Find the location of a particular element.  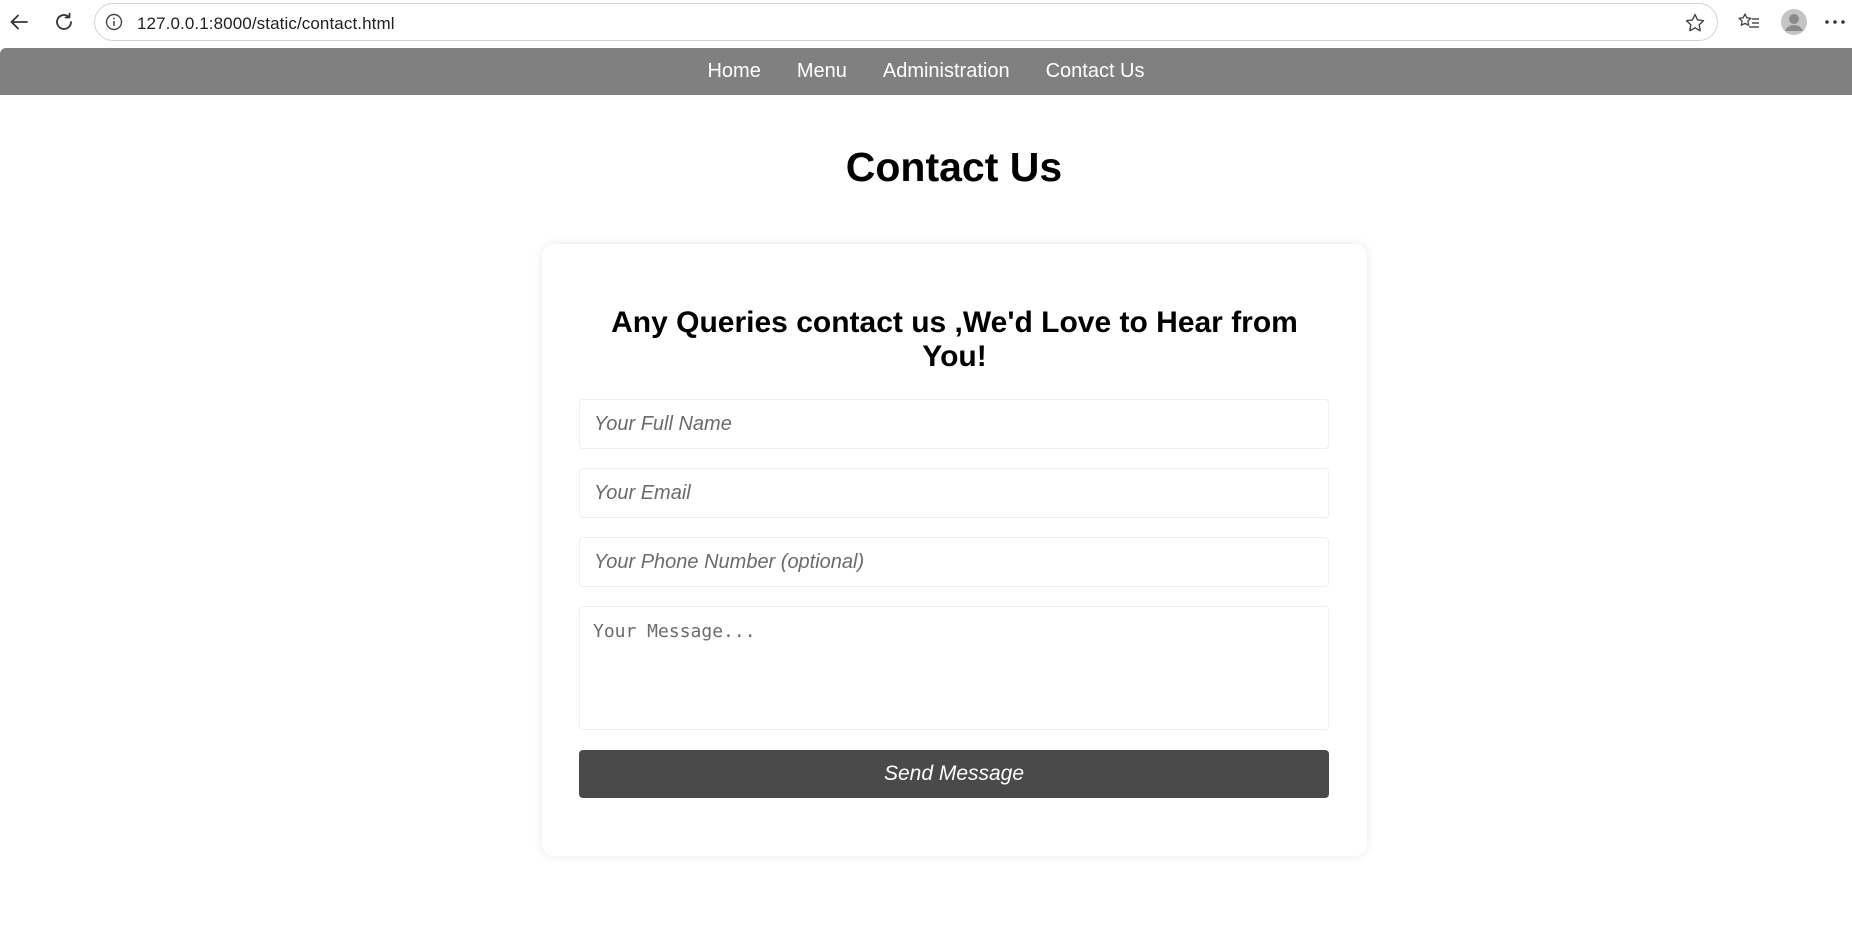

site-navbar: Home Menu Administration Contact Us is located at coordinates (926, 71).